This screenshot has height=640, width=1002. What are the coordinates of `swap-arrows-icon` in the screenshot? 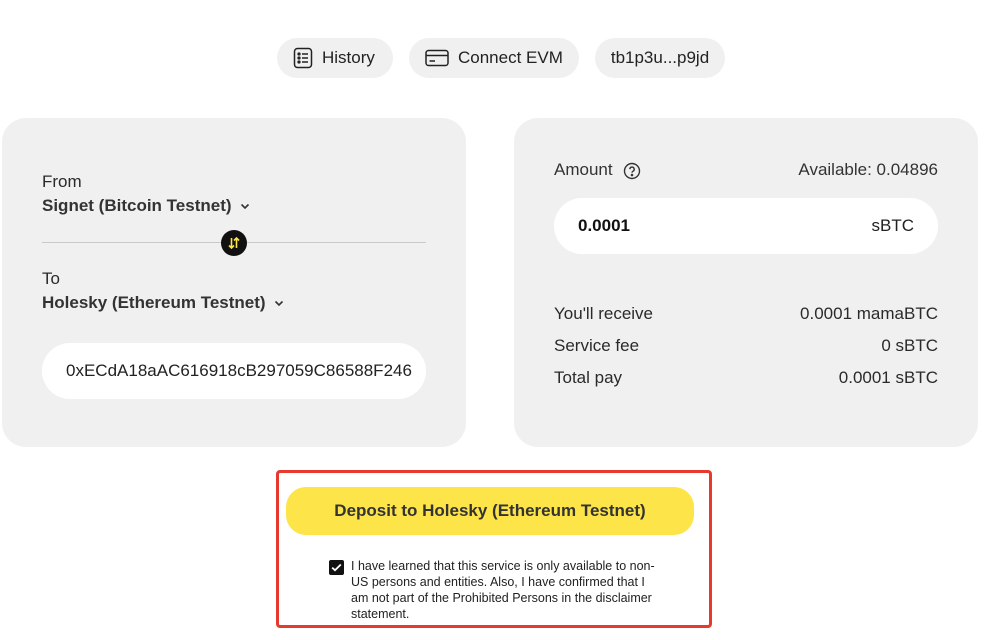 It's located at (234, 243).